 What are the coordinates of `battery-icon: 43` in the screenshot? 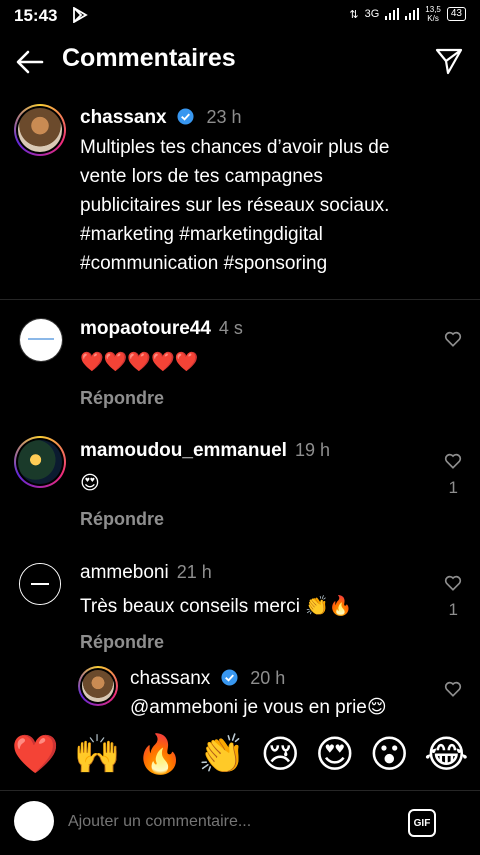 It's located at (456, 14).